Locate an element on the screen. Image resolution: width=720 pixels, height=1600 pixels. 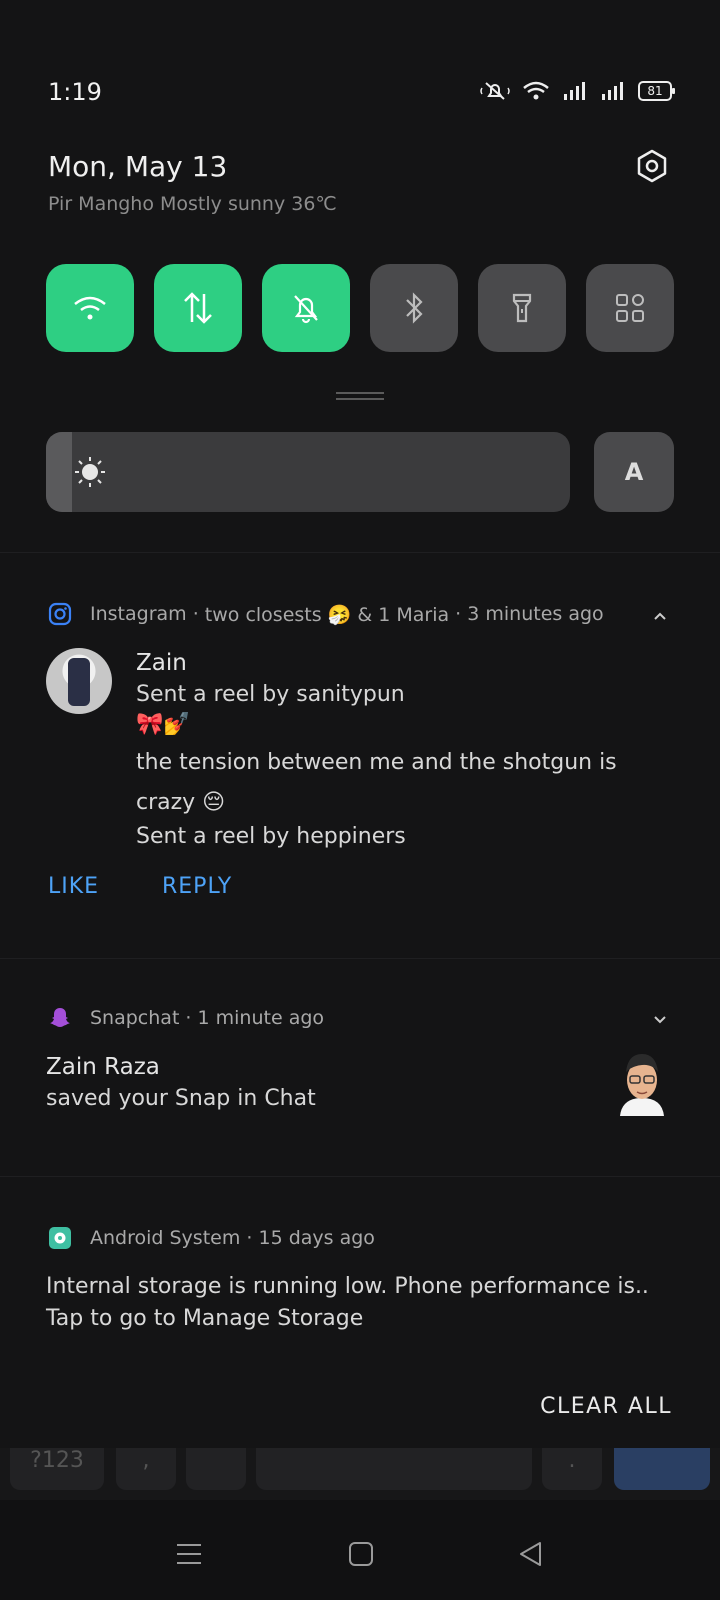
brightness-slider is located at coordinates (308, 472).